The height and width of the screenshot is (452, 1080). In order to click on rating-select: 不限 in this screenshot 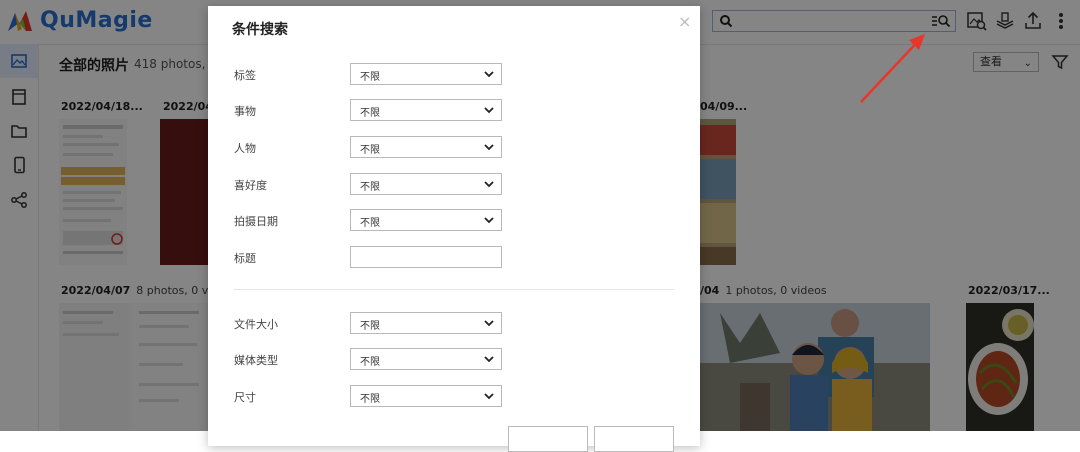, I will do `click(426, 184)`.